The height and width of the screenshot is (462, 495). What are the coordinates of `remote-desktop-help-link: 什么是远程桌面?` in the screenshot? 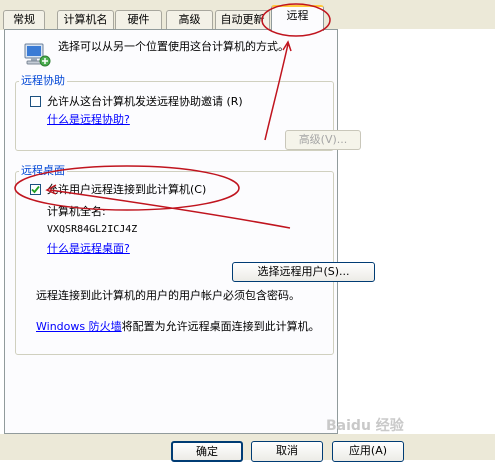 It's located at (88, 248).